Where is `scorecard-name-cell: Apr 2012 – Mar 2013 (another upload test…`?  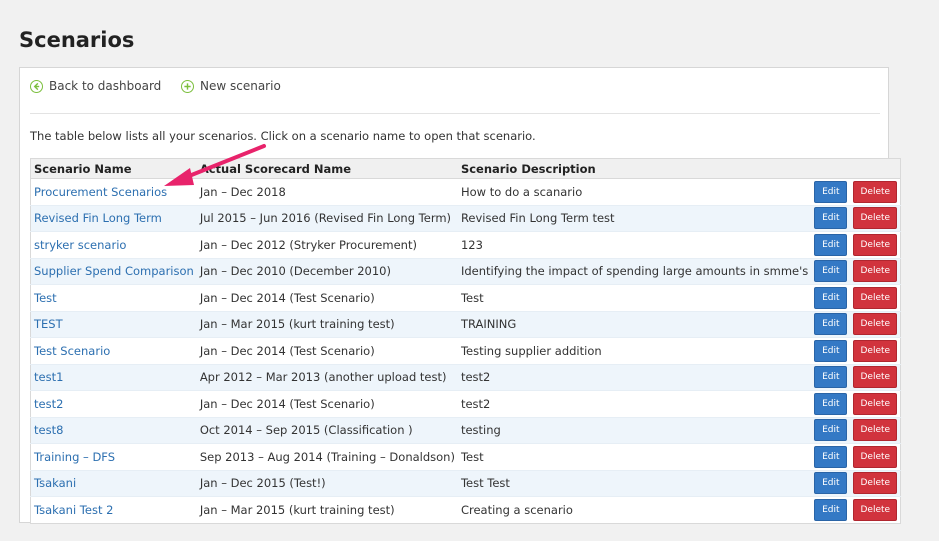 scorecard-name-cell: Apr 2012 – Mar 2013 (another upload test… is located at coordinates (327, 377).